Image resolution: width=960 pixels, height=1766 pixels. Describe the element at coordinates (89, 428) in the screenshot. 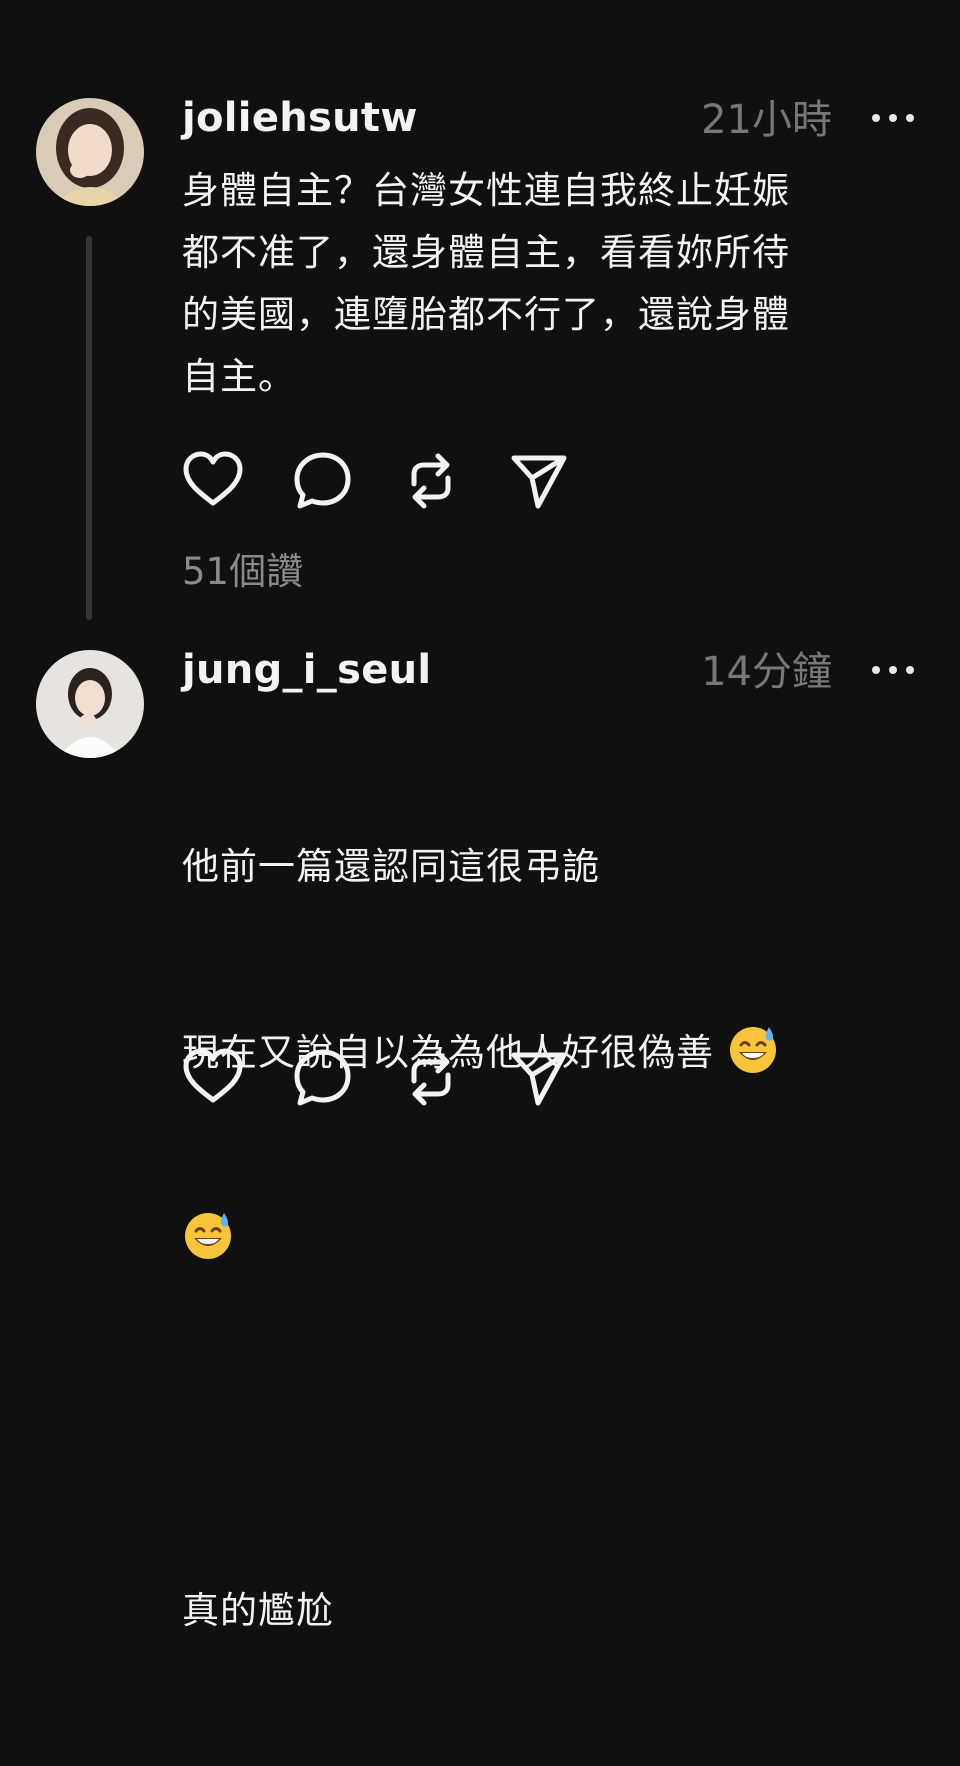

I see `thread-line` at that location.